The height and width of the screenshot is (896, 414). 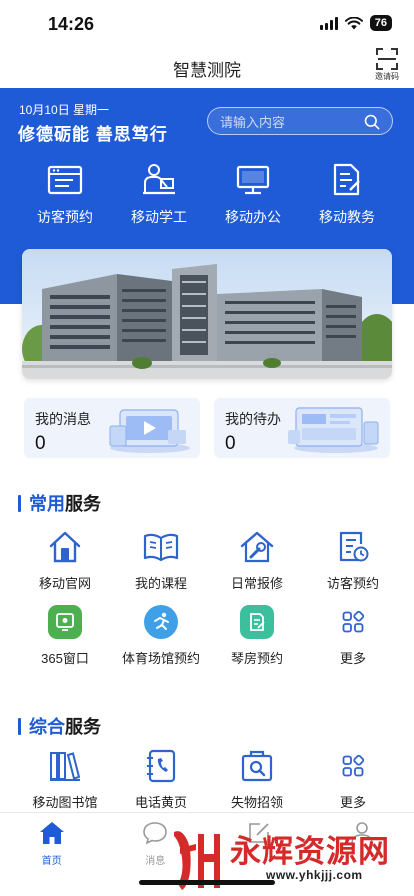 I want to click on search-box, so click(x=300, y=121).